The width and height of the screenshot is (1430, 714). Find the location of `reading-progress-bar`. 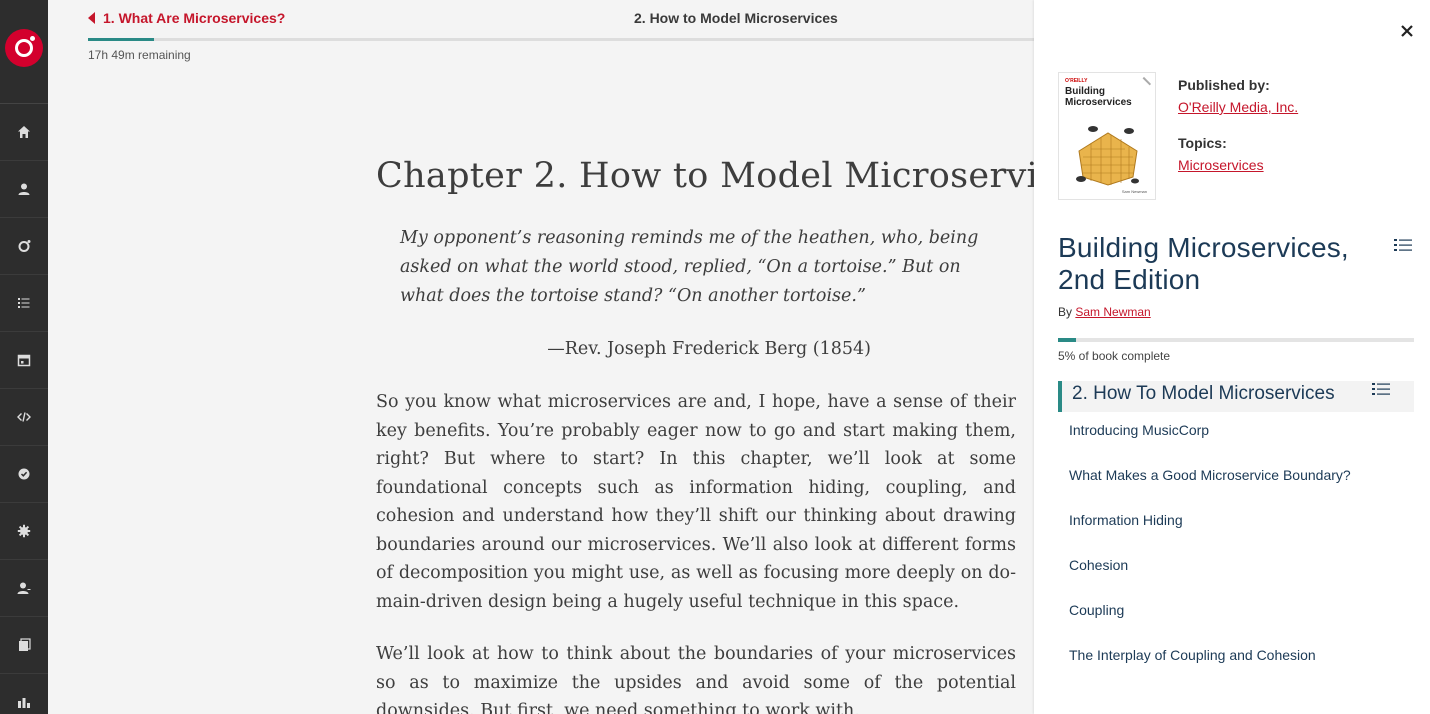

reading-progress-bar is located at coordinates (561, 39).